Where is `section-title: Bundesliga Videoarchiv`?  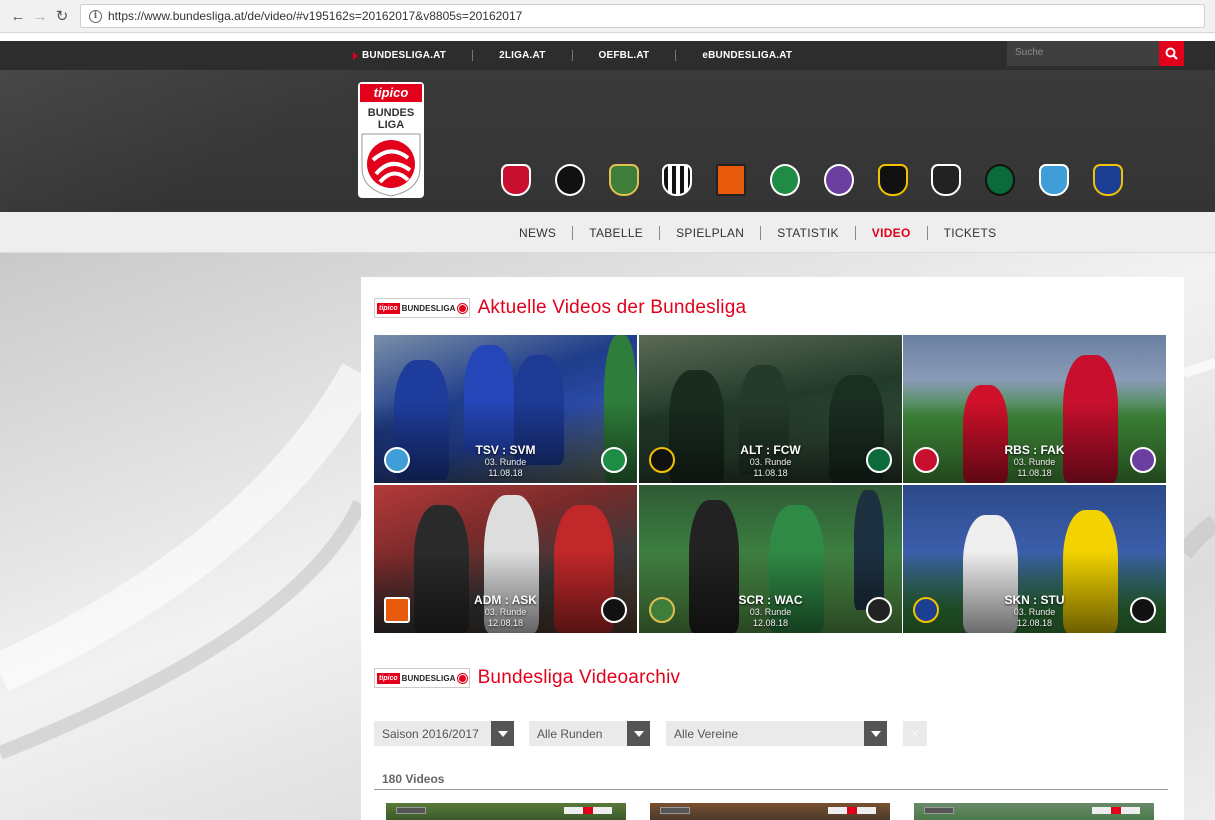 section-title: Bundesliga Videoarchiv is located at coordinates (579, 677).